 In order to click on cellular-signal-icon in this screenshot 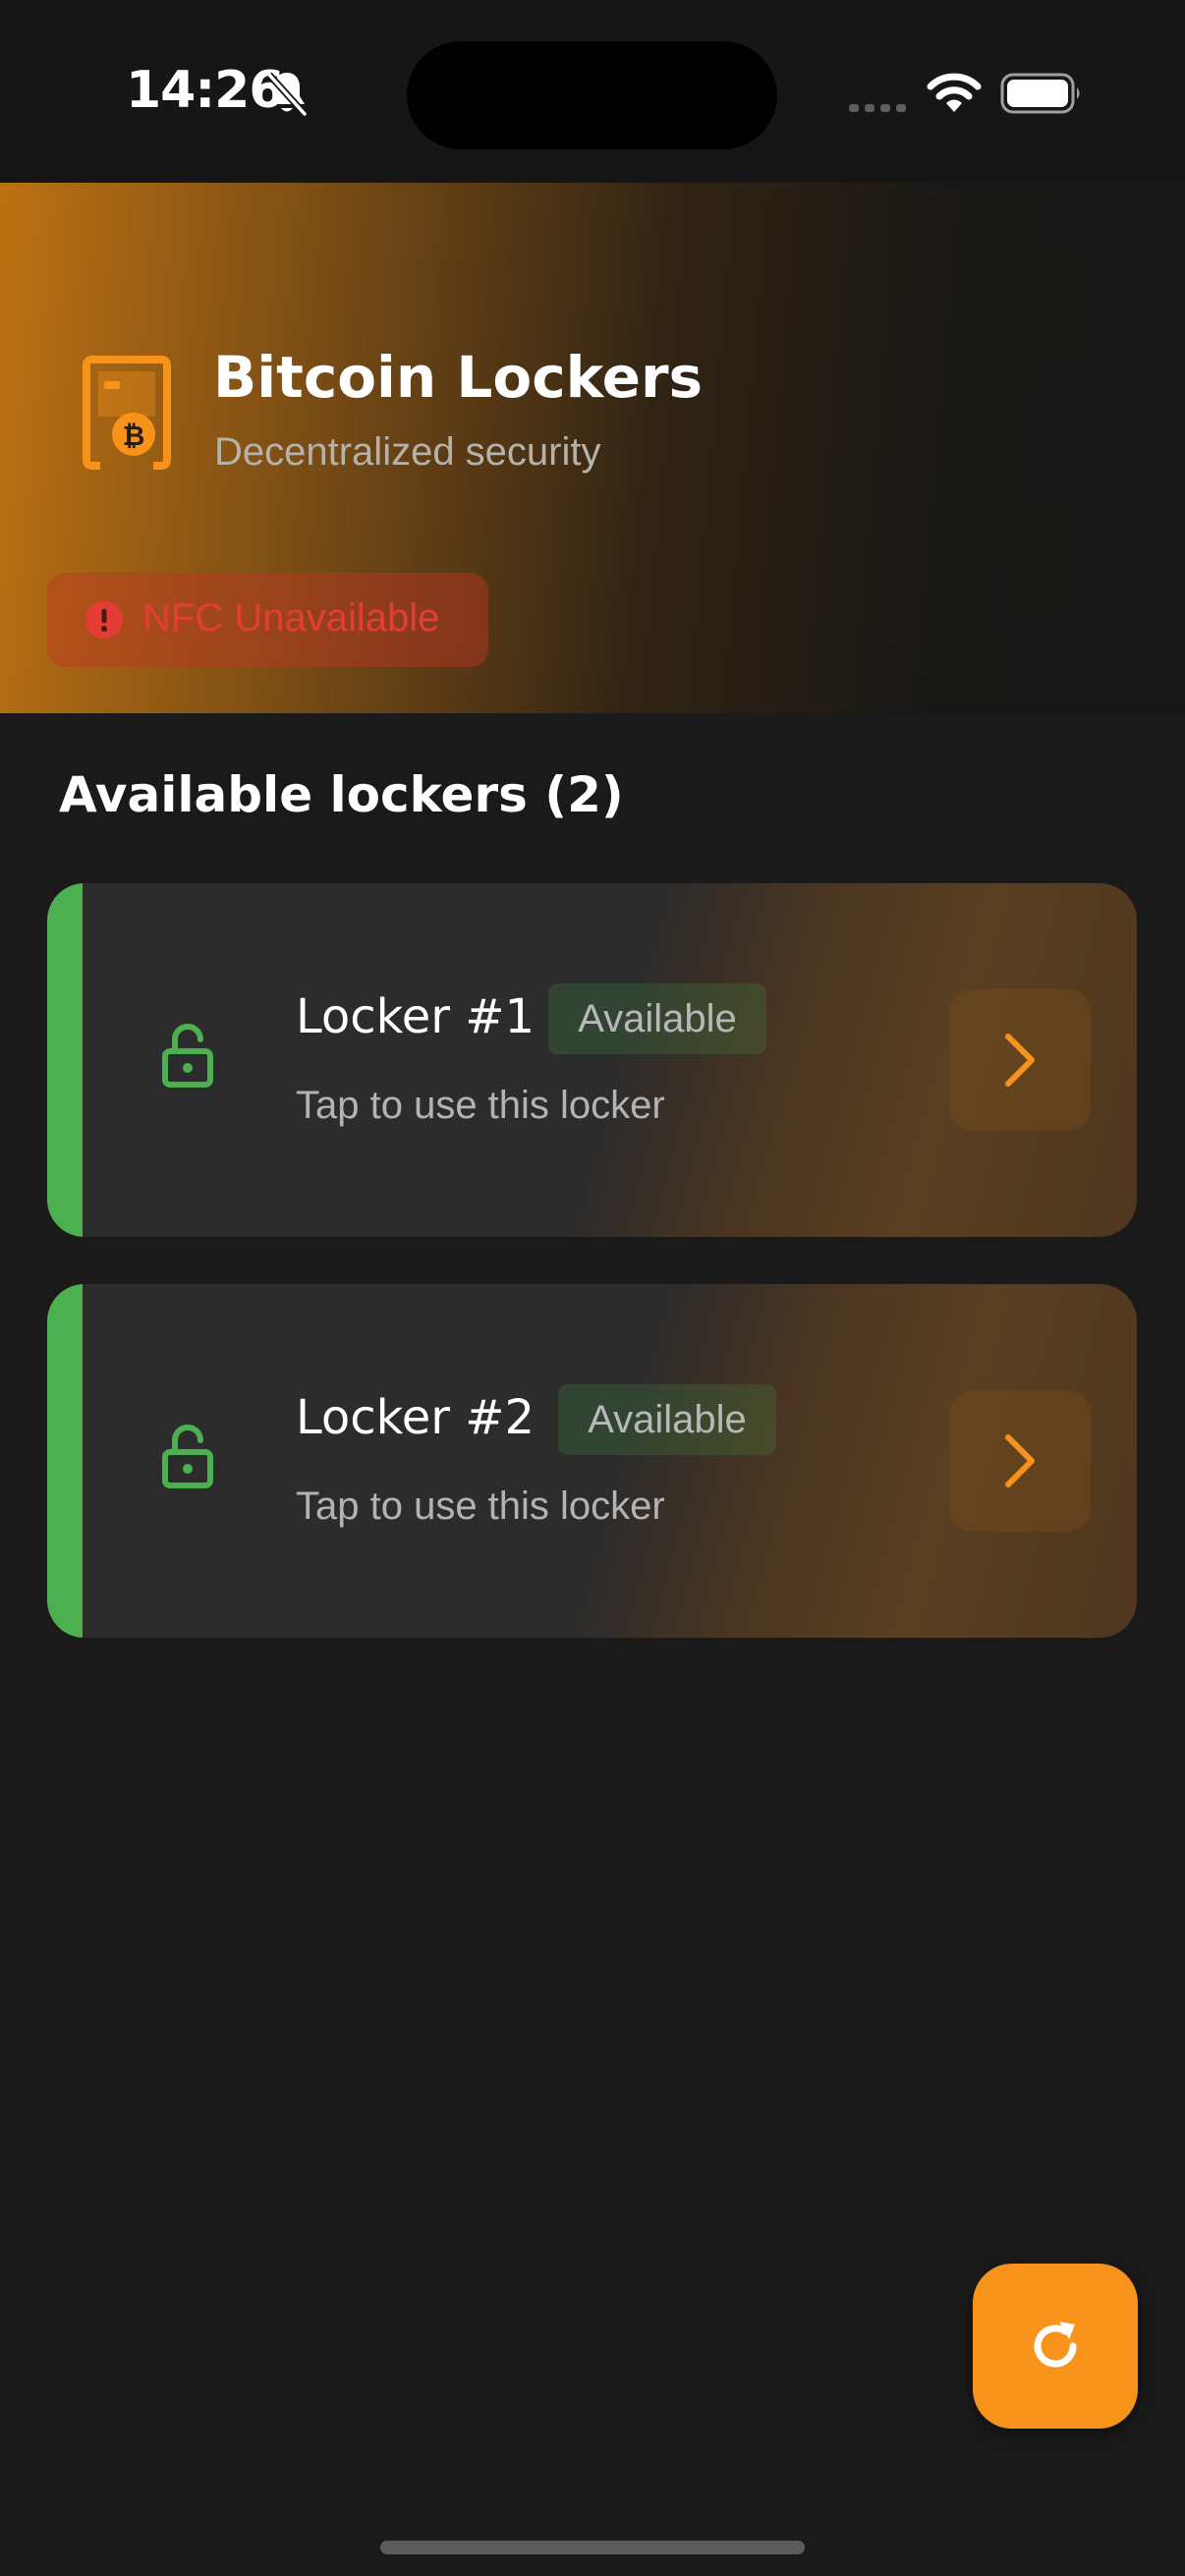, I will do `click(878, 108)`.